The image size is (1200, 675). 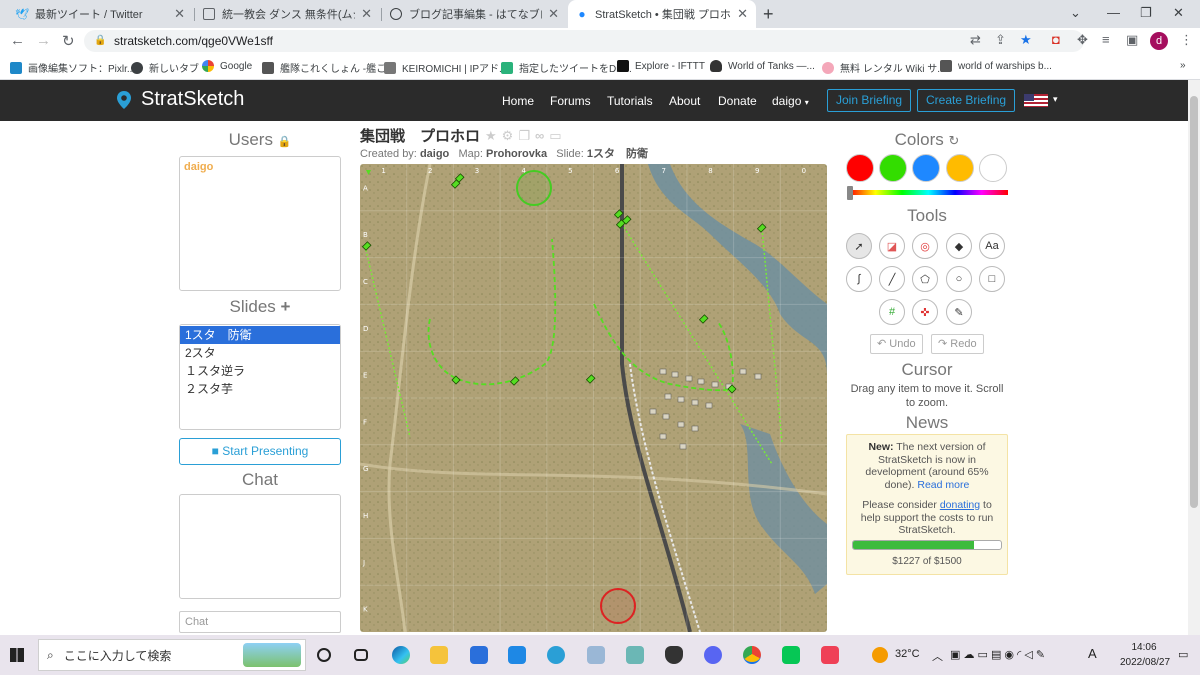 What do you see at coordinates (1113, 12) in the screenshot?
I see `minimize-icon: —` at bounding box center [1113, 12].